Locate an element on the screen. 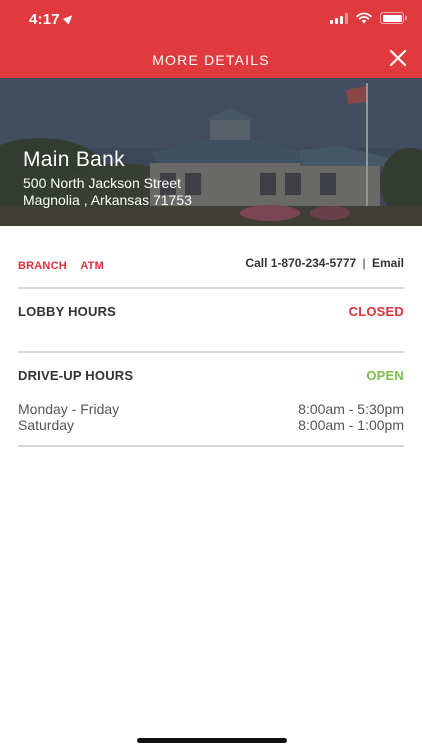  hours-row: Saturday 8:00am - 1:00pm is located at coordinates (211, 425).